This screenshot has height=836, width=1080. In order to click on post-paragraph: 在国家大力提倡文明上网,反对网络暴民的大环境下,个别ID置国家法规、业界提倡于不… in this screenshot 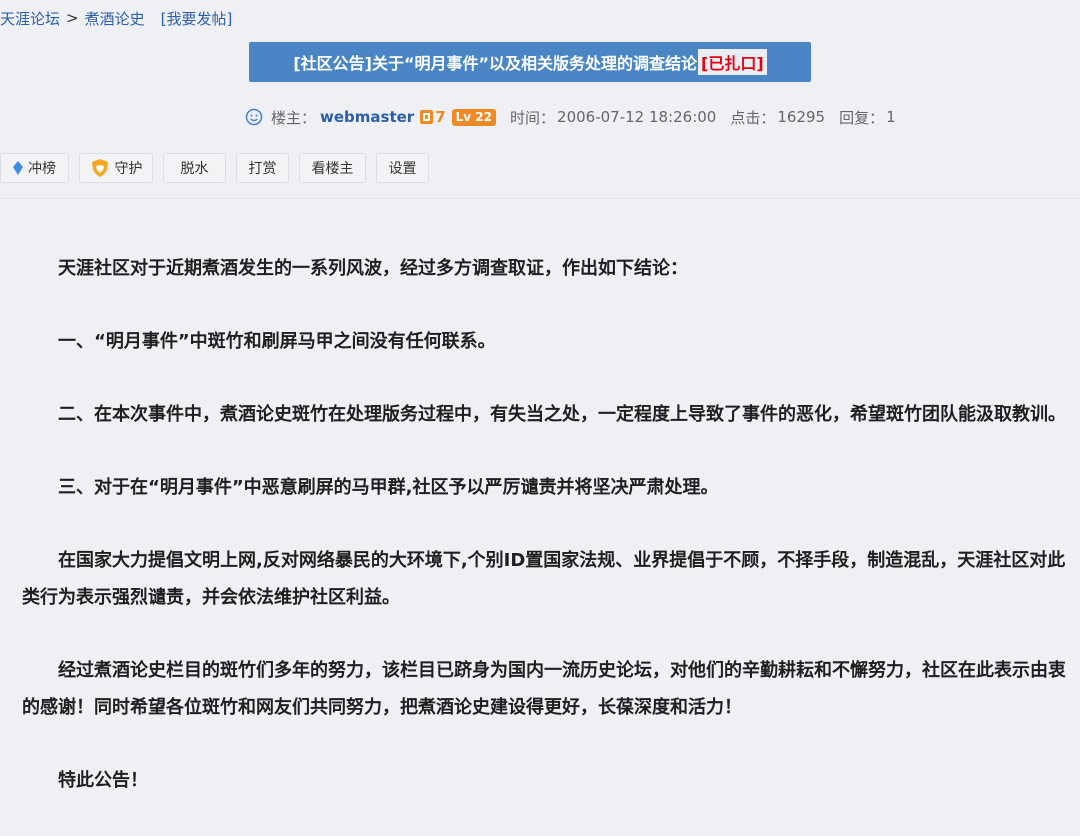, I will do `click(544, 579)`.